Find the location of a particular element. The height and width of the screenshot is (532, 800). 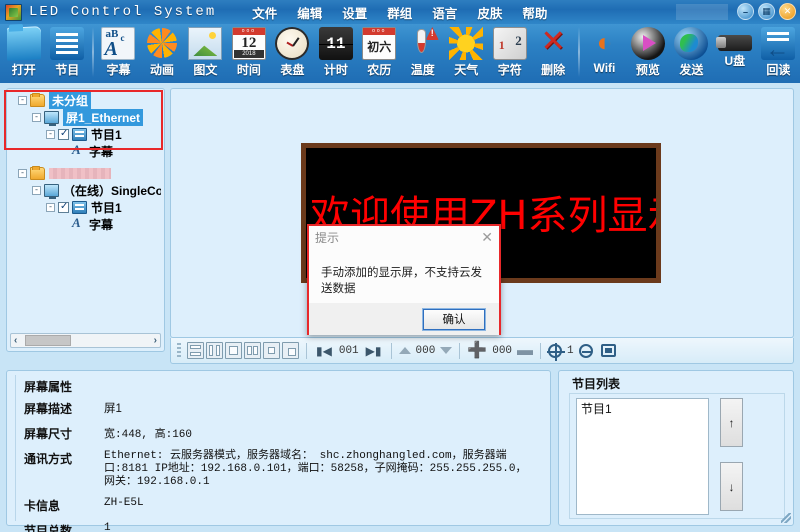

device-tree-panel: - 未分组 - 屏1_Ethernet - 节目1 字幕 - is located at coordinates (85, 220).